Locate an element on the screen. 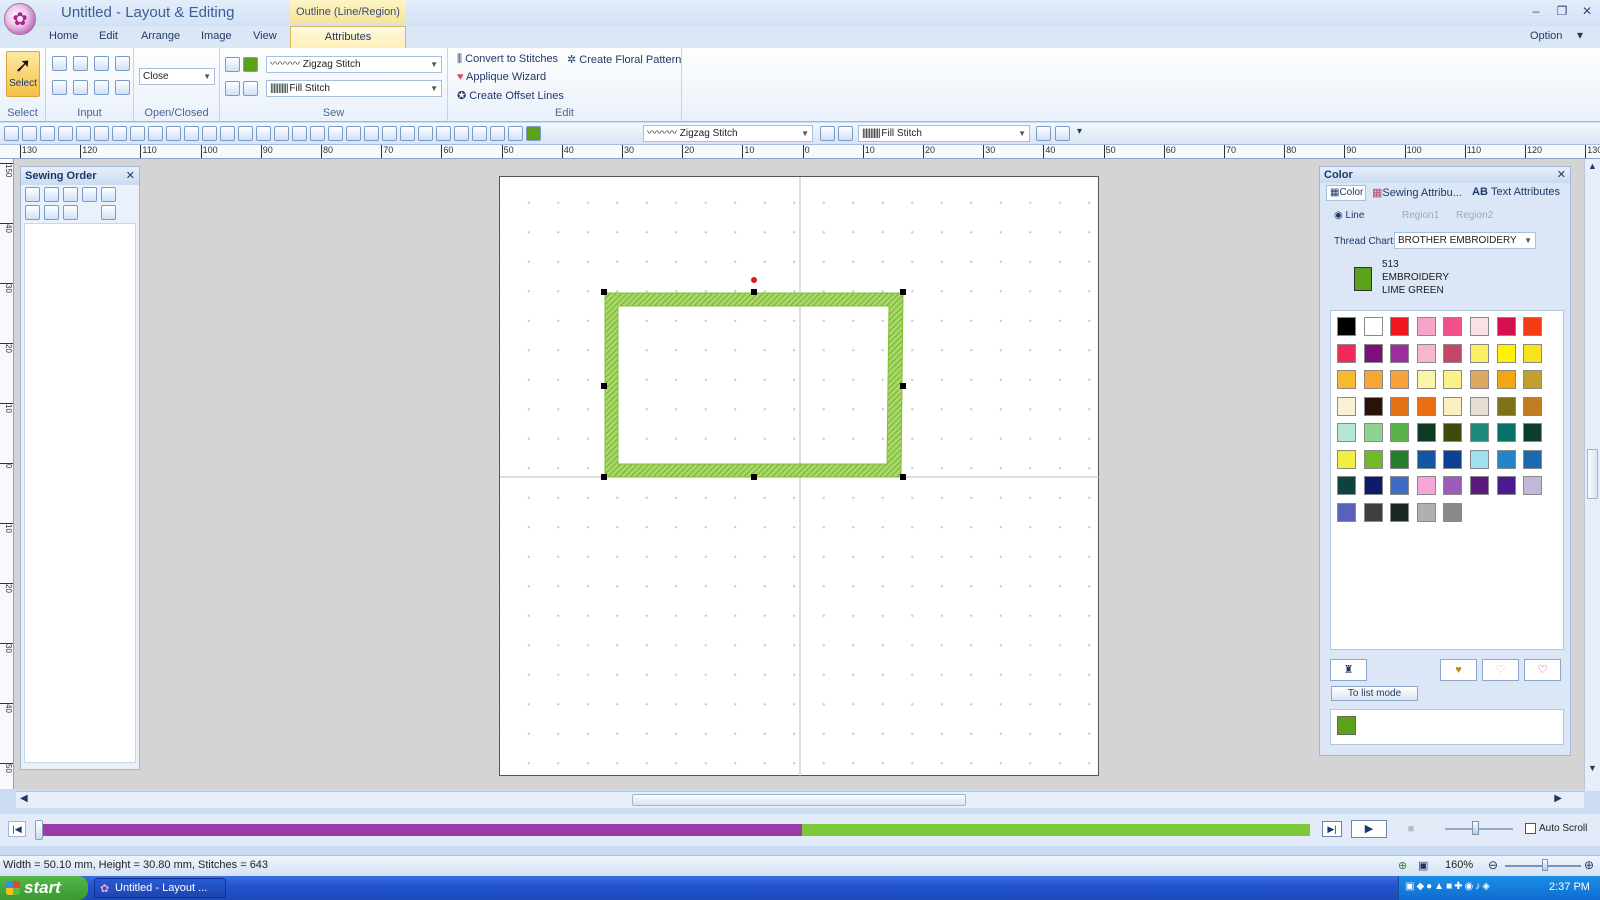 This screenshot has height=900, width=1600. unlink-icon is located at coordinates (389, 133).